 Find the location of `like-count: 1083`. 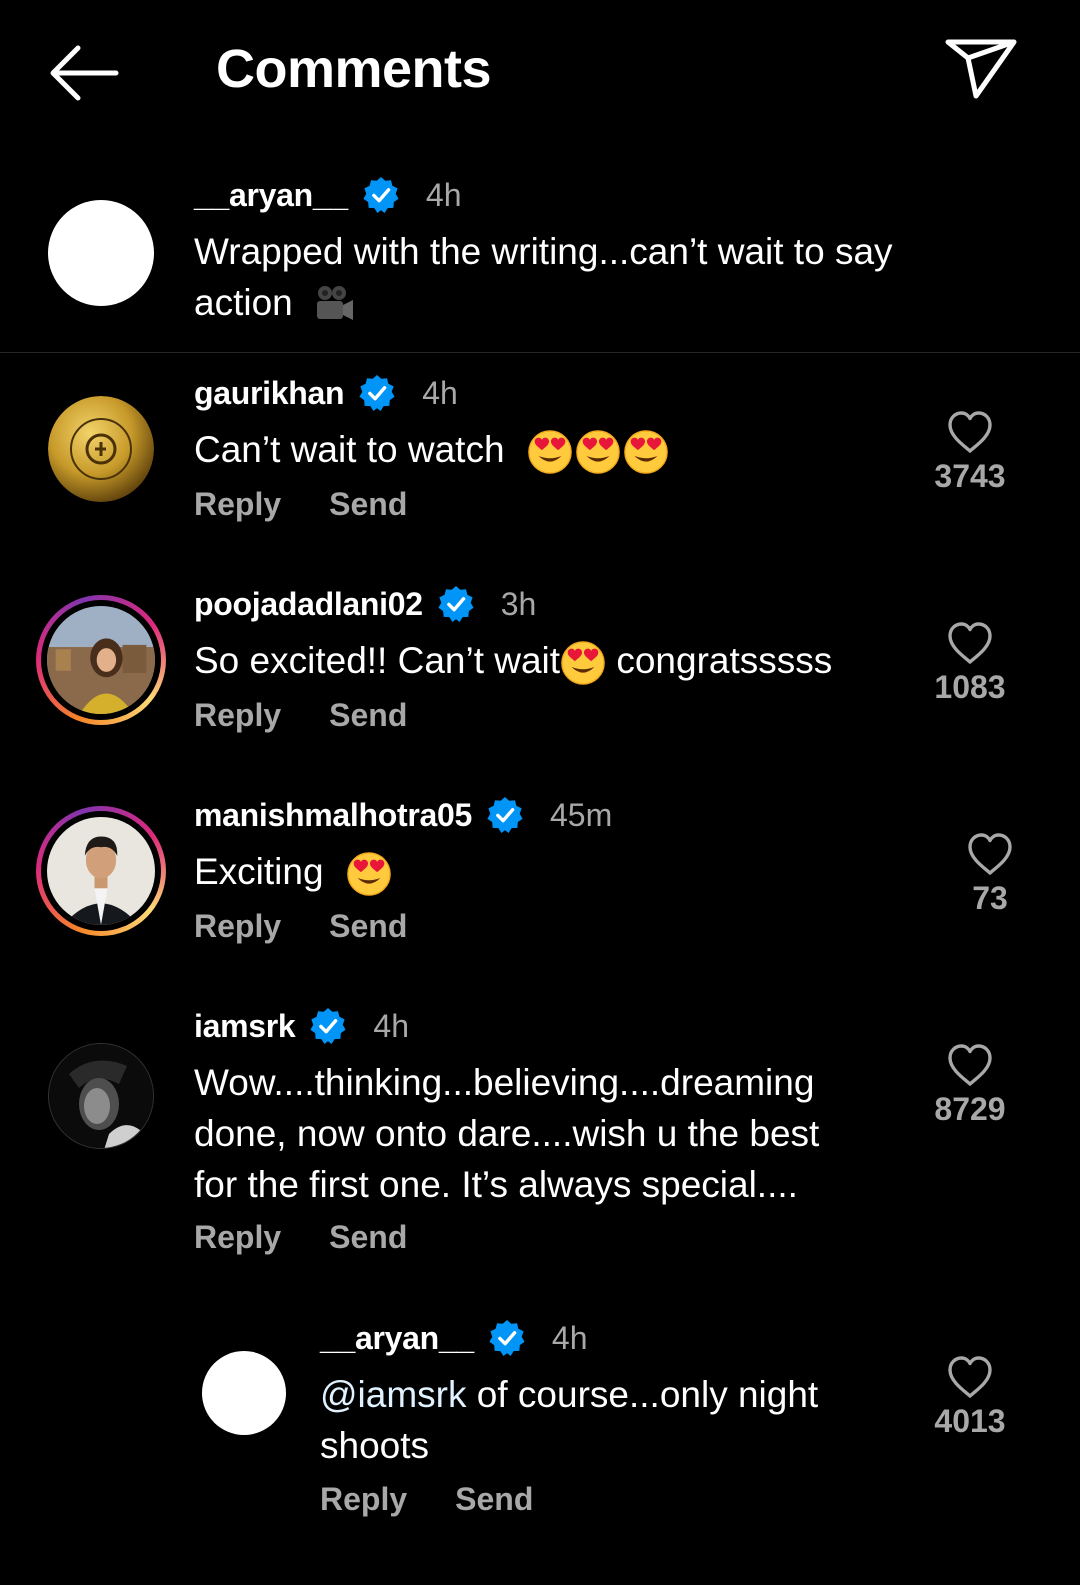

like-count: 1083 is located at coordinates (970, 687).